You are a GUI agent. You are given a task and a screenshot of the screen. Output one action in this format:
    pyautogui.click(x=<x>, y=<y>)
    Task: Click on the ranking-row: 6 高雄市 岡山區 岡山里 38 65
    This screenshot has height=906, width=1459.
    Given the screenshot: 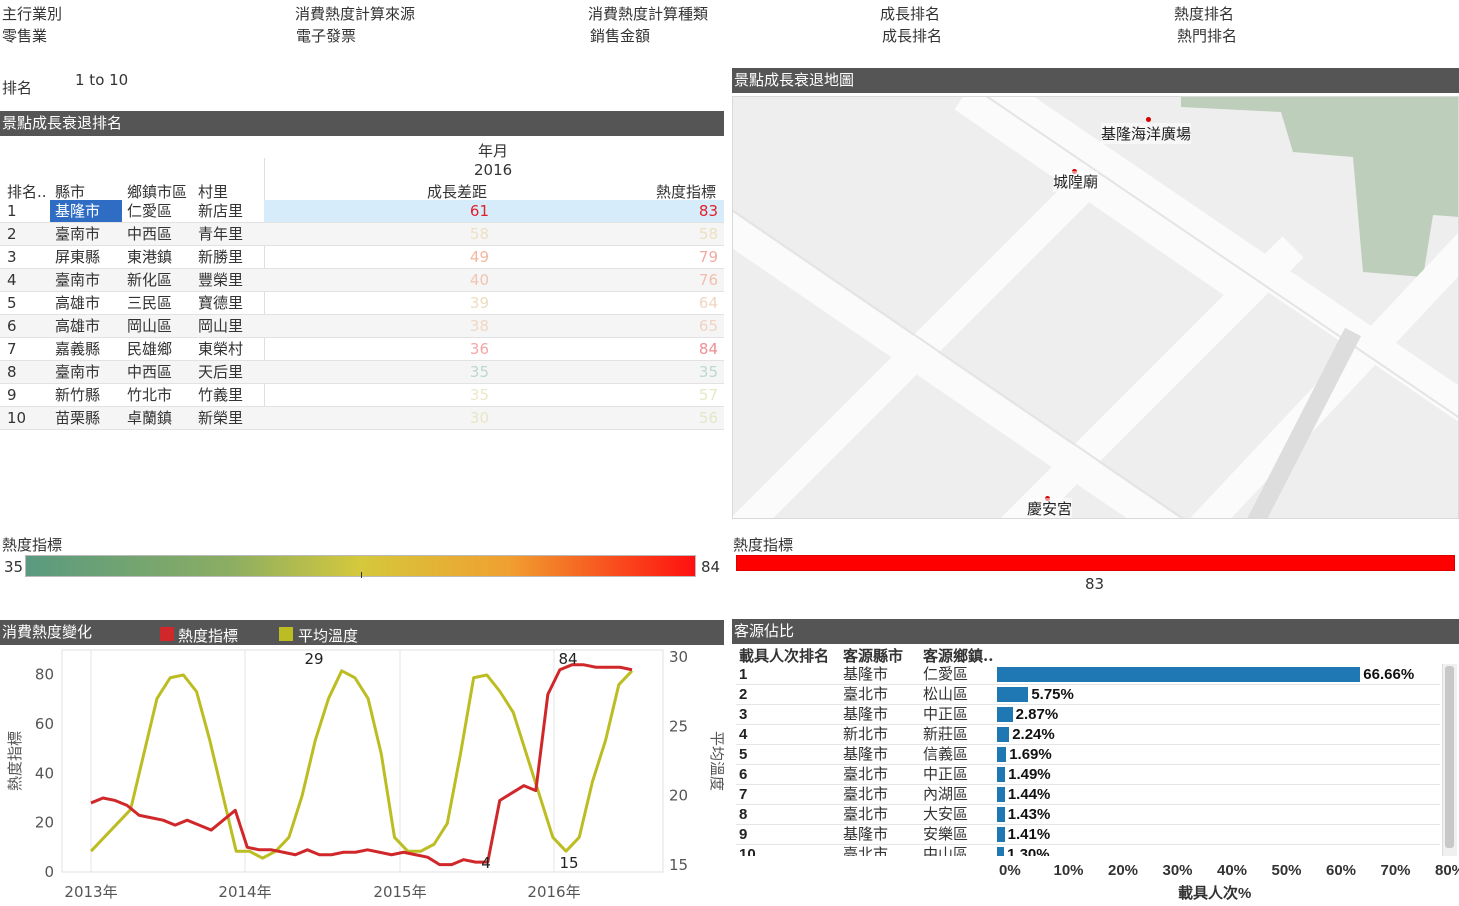 What is the action you would take?
    pyautogui.click(x=362, y=326)
    